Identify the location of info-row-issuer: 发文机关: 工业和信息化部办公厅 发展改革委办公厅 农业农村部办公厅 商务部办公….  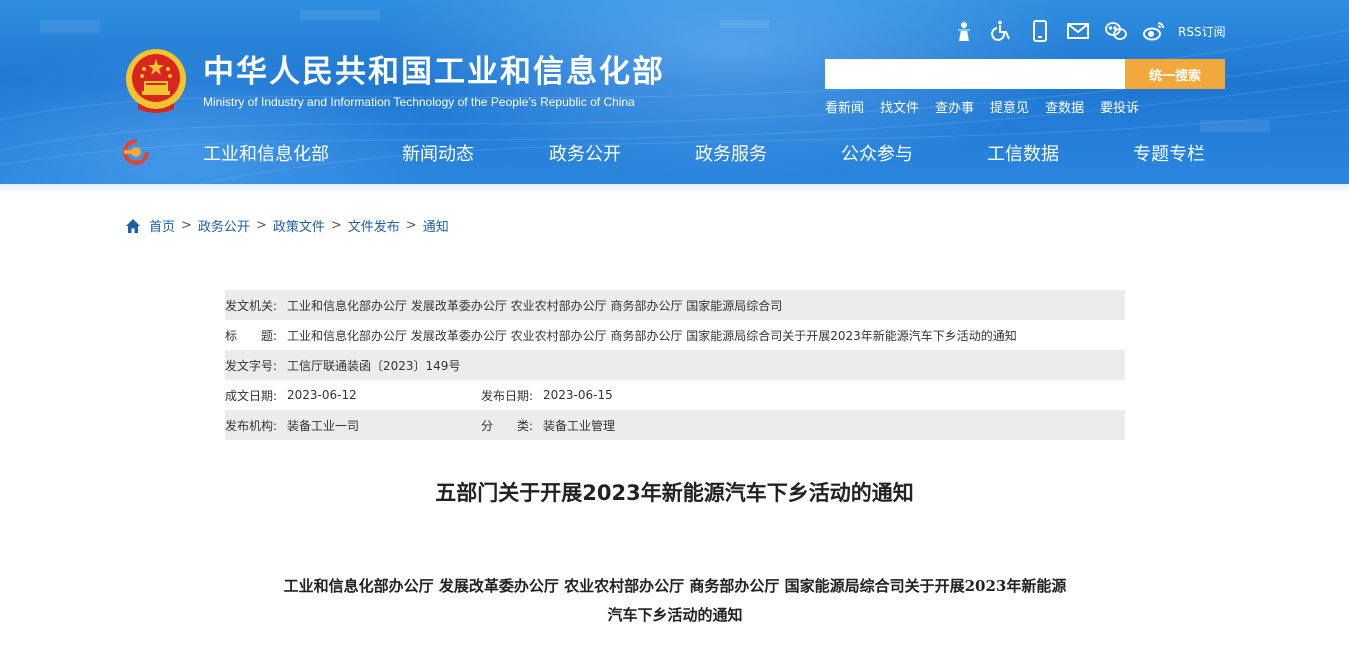
(675, 305).